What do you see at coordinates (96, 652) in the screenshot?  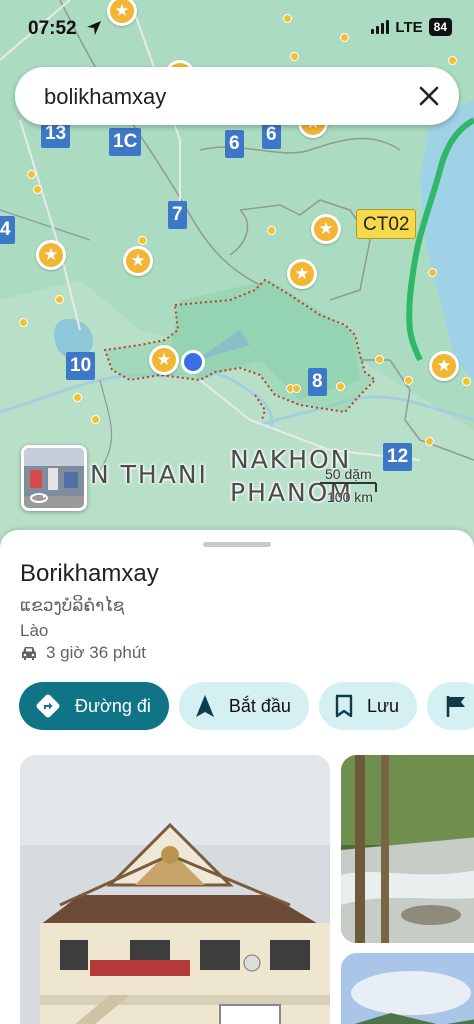 I see `drive-time: 3 giờ 36 phút` at bounding box center [96, 652].